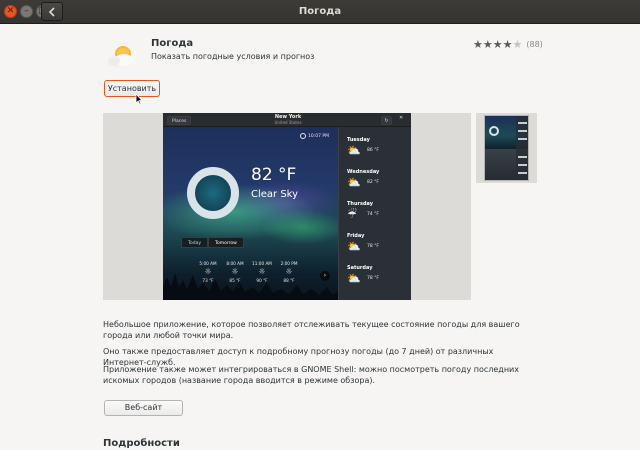  What do you see at coordinates (318, 136) in the screenshot?
I see `current-time: 10:07 PM` at bounding box center [318, 136].